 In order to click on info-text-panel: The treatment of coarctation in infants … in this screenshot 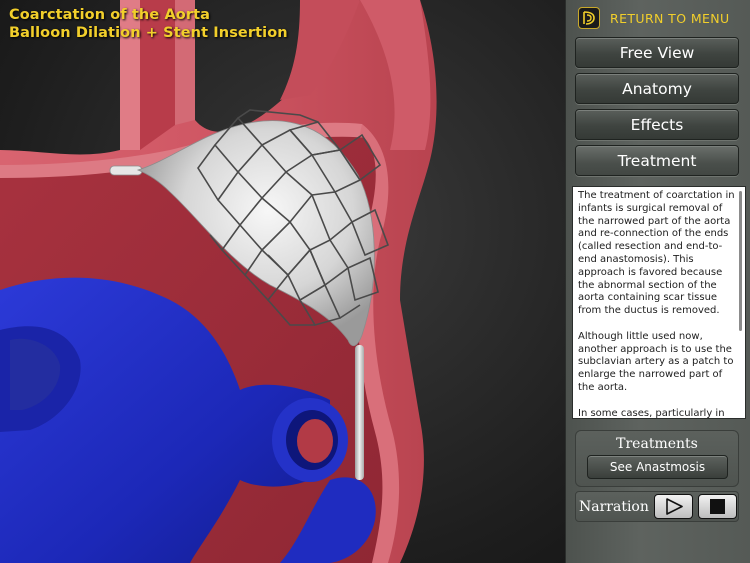, I will do `click(659, 302)`.